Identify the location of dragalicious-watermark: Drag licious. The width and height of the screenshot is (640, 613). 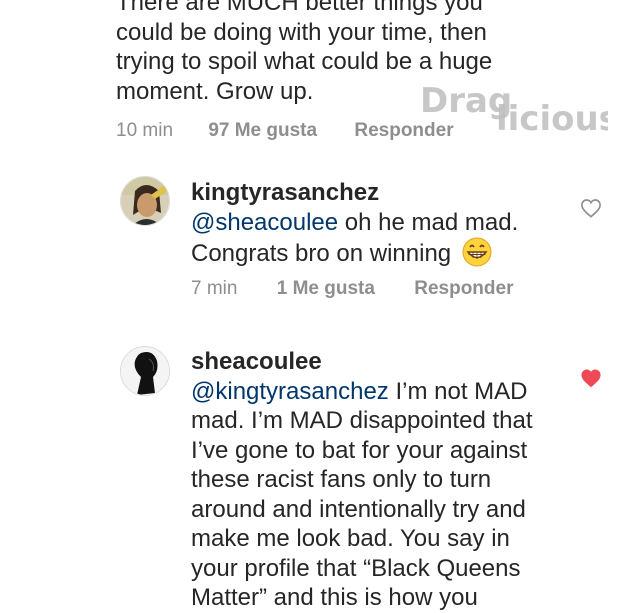
(514, 110).